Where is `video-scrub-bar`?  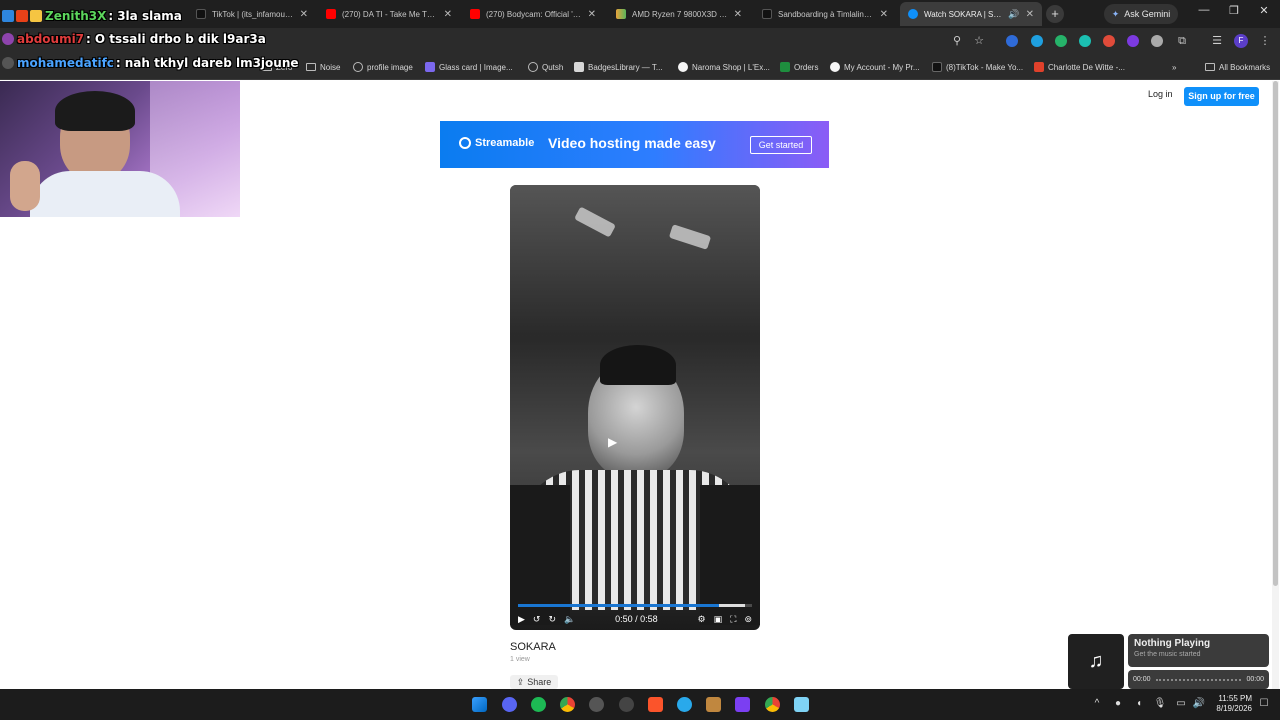 video-scrub-bar is located at coordinates (635, 605).